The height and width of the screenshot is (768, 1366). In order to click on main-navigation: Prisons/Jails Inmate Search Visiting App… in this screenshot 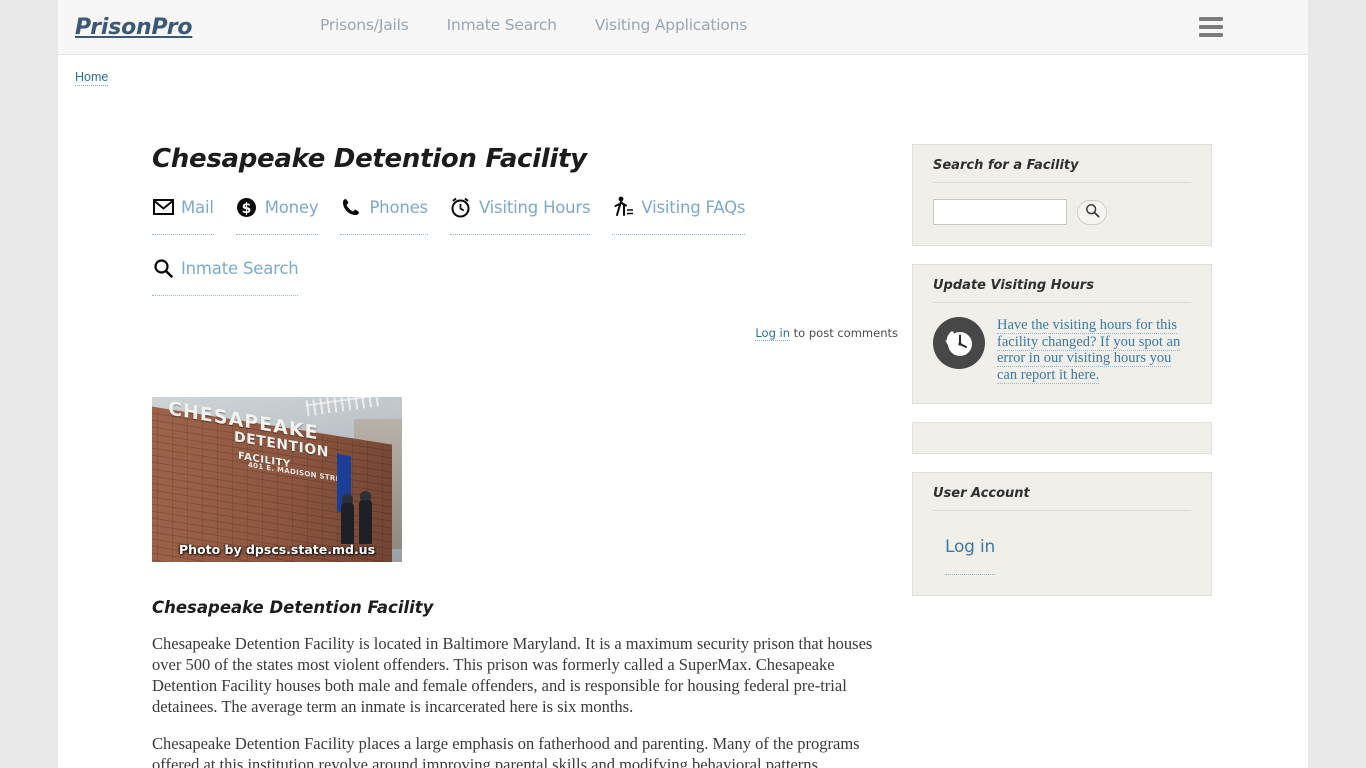, I will do `click(533, 25)`.